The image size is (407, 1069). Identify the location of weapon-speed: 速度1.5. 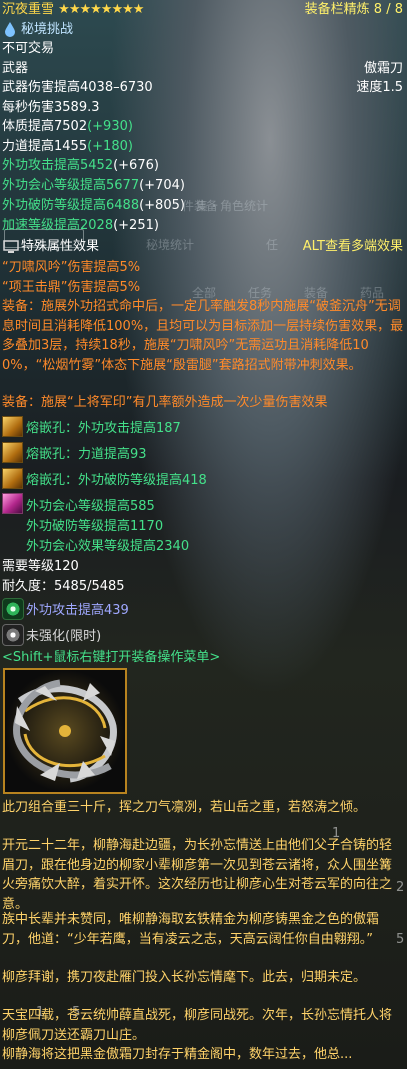
(379, 87).